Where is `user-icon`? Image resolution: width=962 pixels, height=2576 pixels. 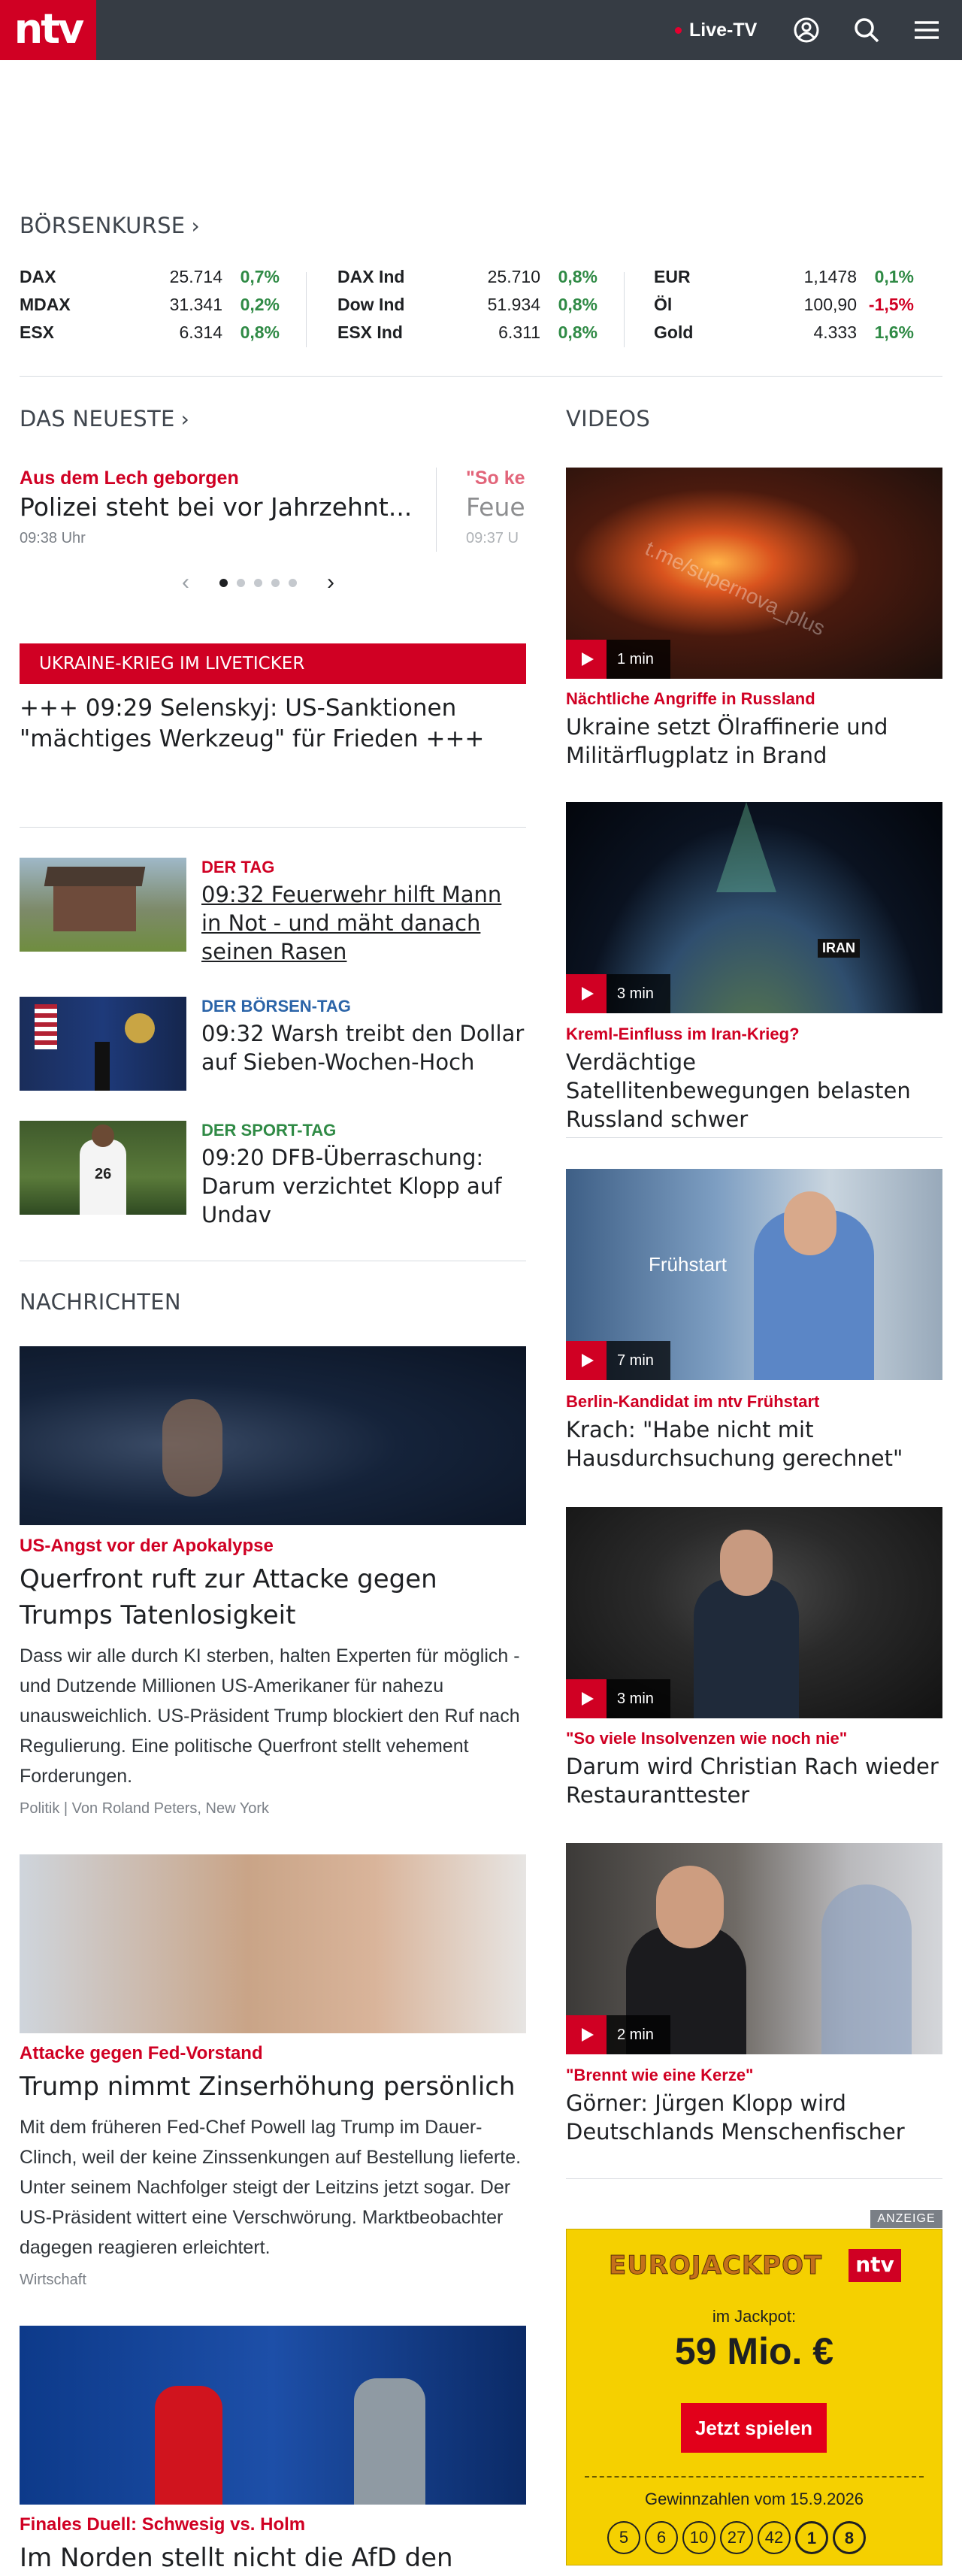 user-icon is located at coordinates (807, 30).